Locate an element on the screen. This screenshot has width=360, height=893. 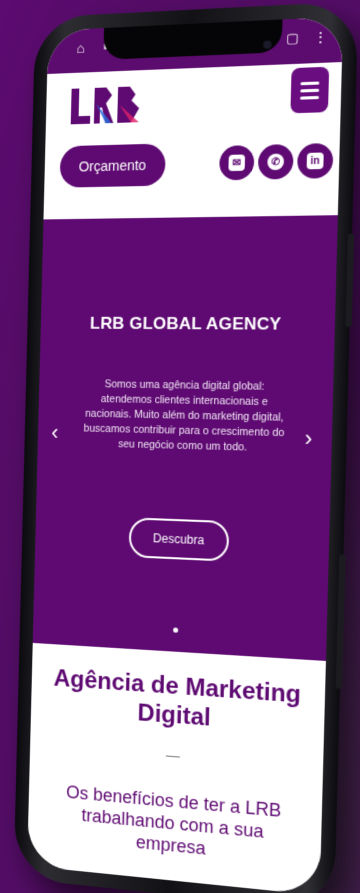
linkedin-icon: in is located at coordinates (315, 161).